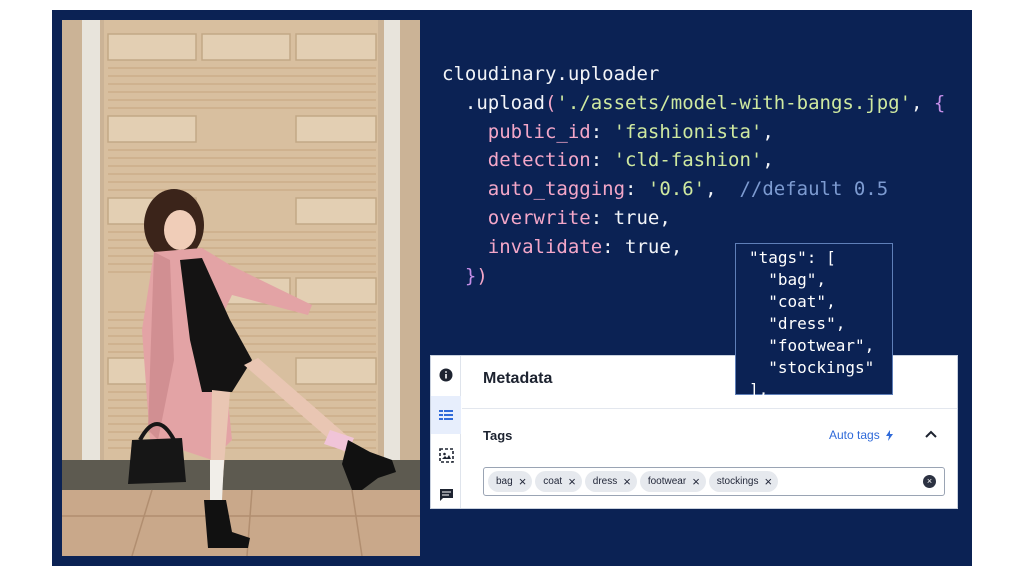 The height and width of the screenshot is (576, 1024). I want to click on metadata-title: Metadata, so click(518, 378).